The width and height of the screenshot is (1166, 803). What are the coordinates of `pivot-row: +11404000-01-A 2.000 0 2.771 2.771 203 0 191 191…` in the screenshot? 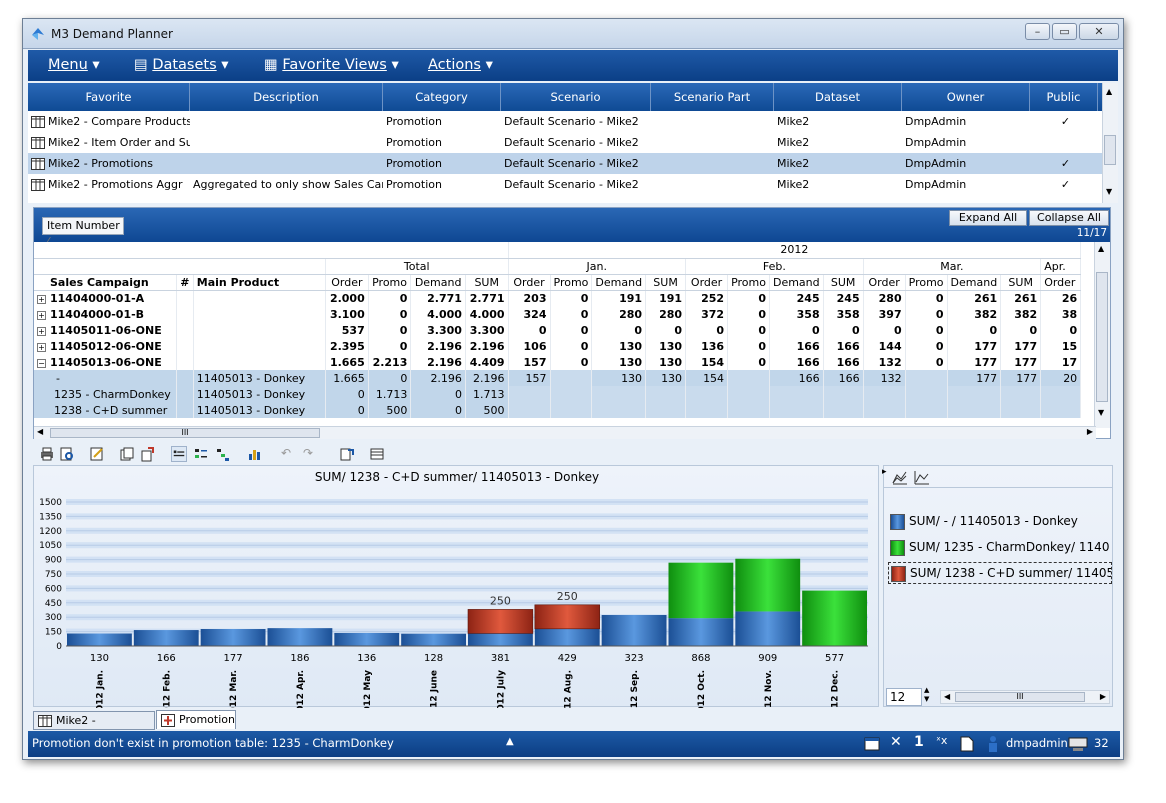 It's located at (558, 298).